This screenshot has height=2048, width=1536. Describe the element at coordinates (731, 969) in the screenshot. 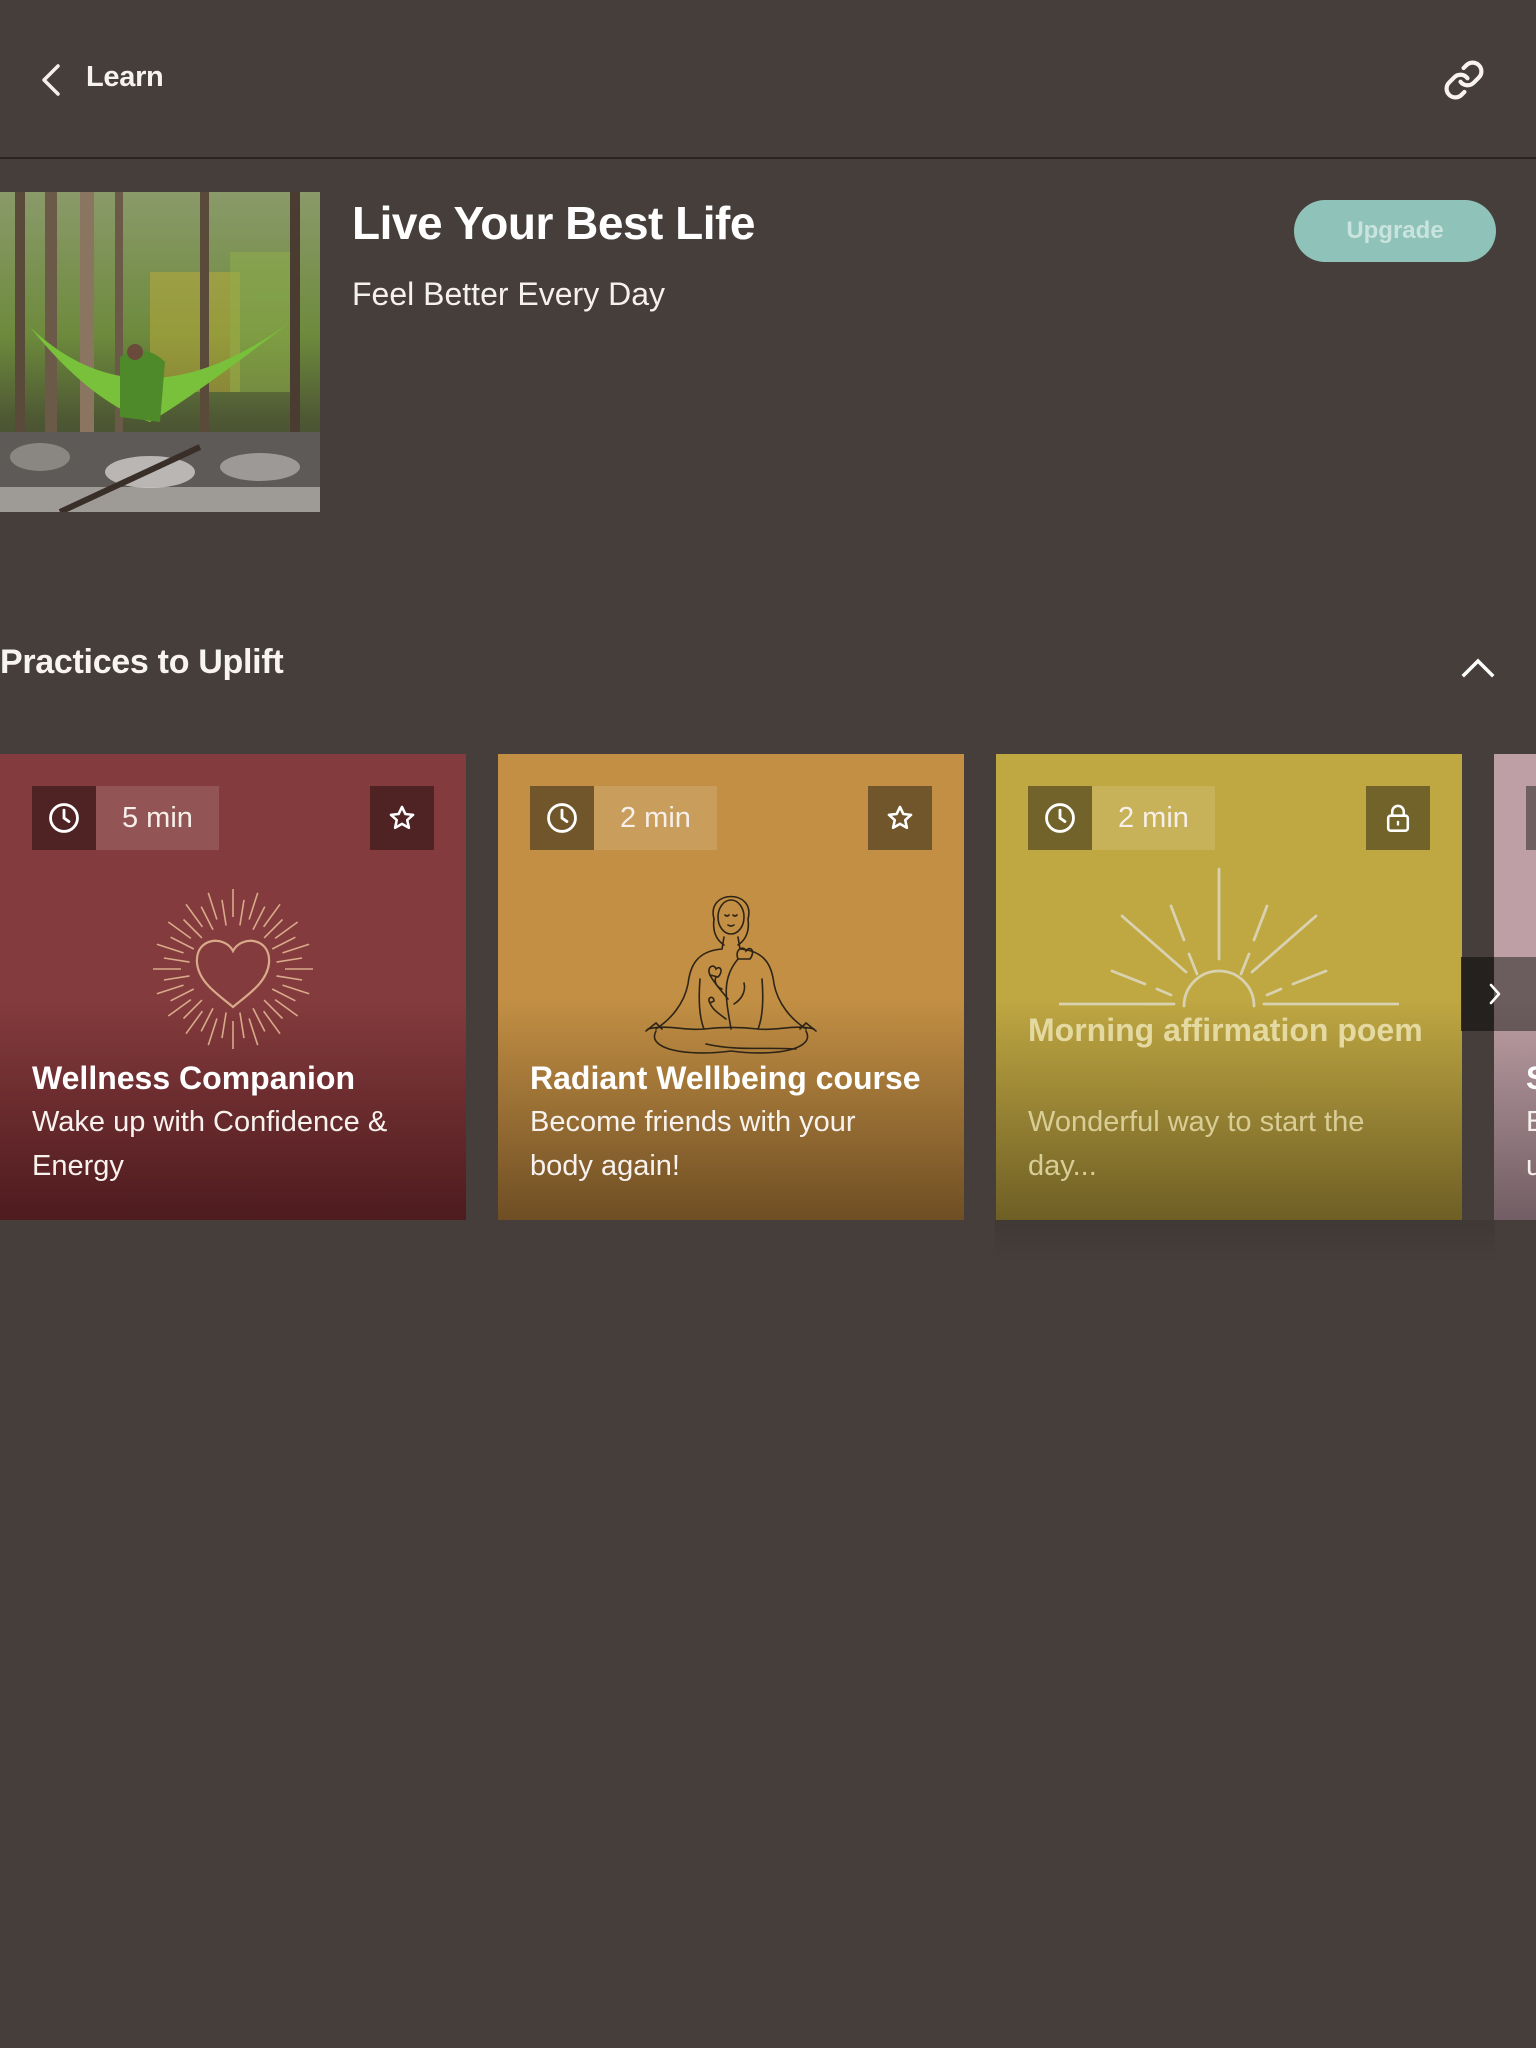

I see `meditating-woman-illustration` at that location.